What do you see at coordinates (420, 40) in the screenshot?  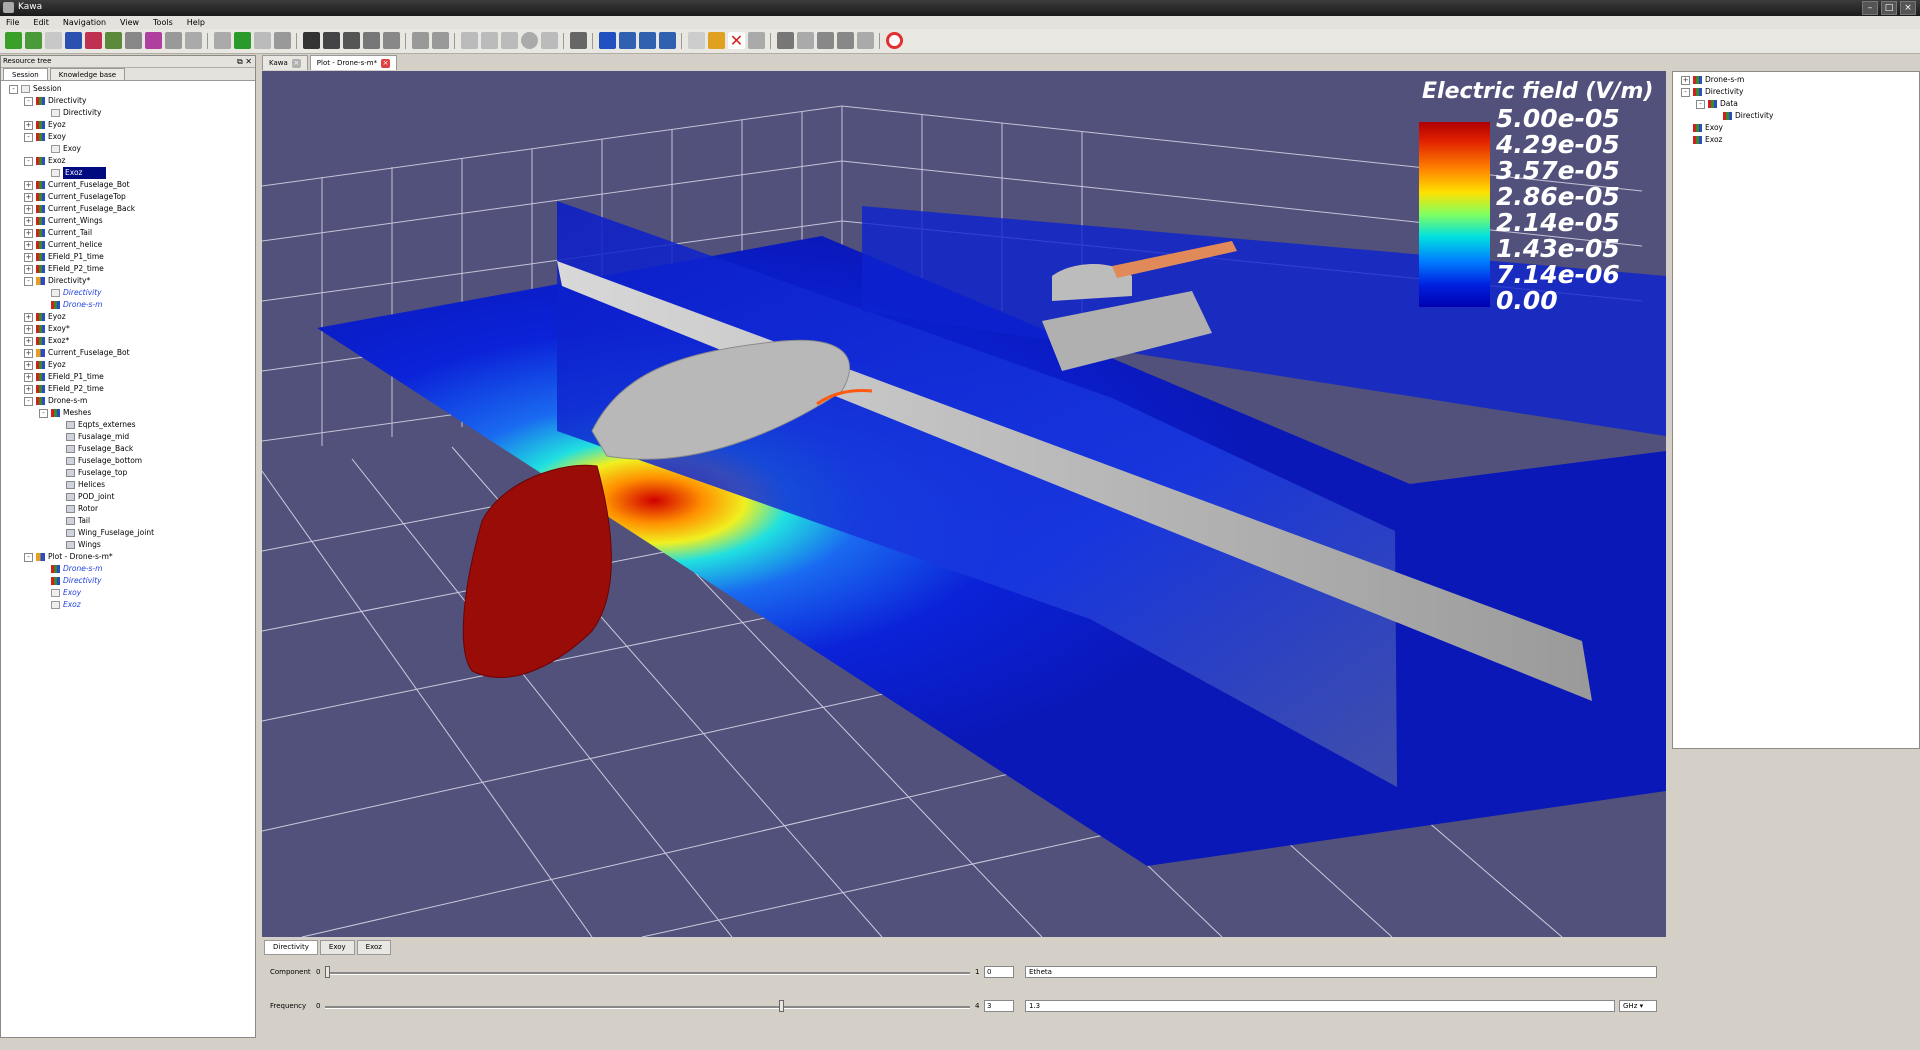 I see `undo-icon` at bounding box center [420, 40].